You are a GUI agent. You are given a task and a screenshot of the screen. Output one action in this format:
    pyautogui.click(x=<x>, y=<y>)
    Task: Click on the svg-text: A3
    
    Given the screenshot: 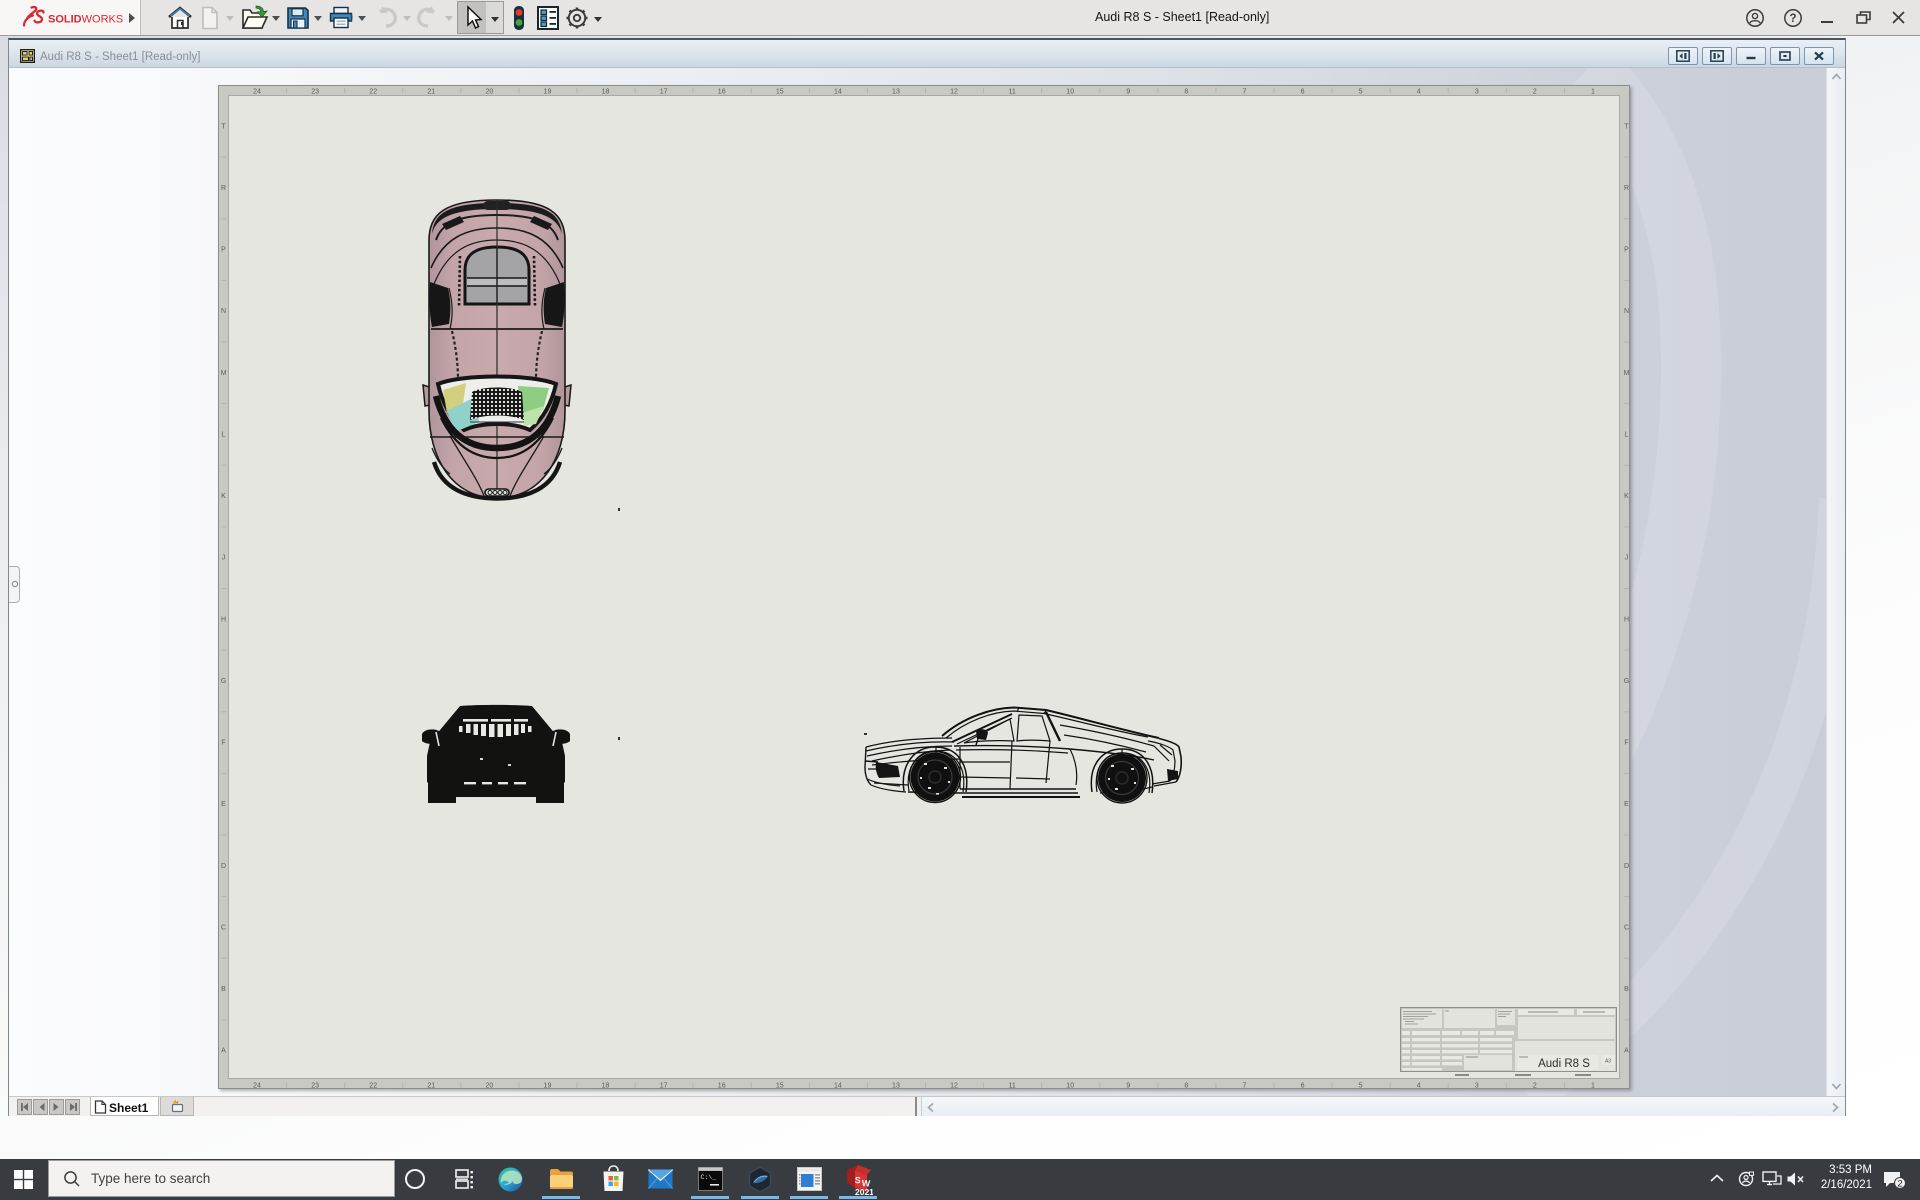 What is the action you would take?
    pyautogui.click(x=1608, y=1062)
    